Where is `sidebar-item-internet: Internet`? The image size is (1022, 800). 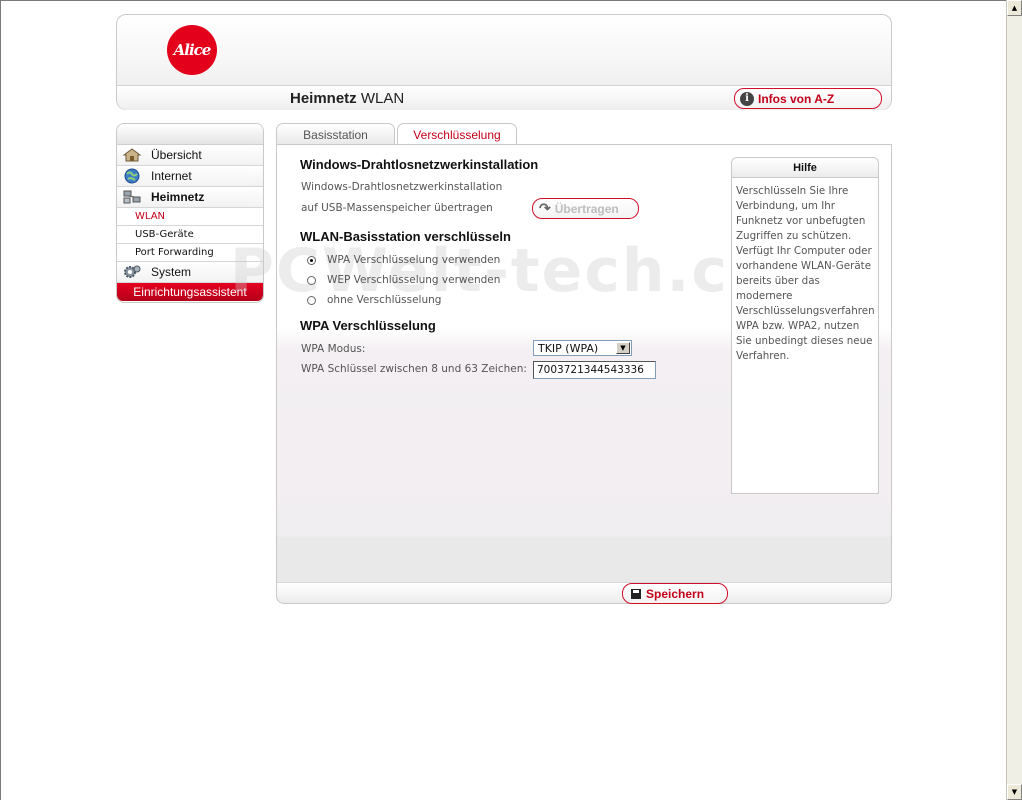 sidebar-item-internet: Internet is located at coordinates (190, 176).